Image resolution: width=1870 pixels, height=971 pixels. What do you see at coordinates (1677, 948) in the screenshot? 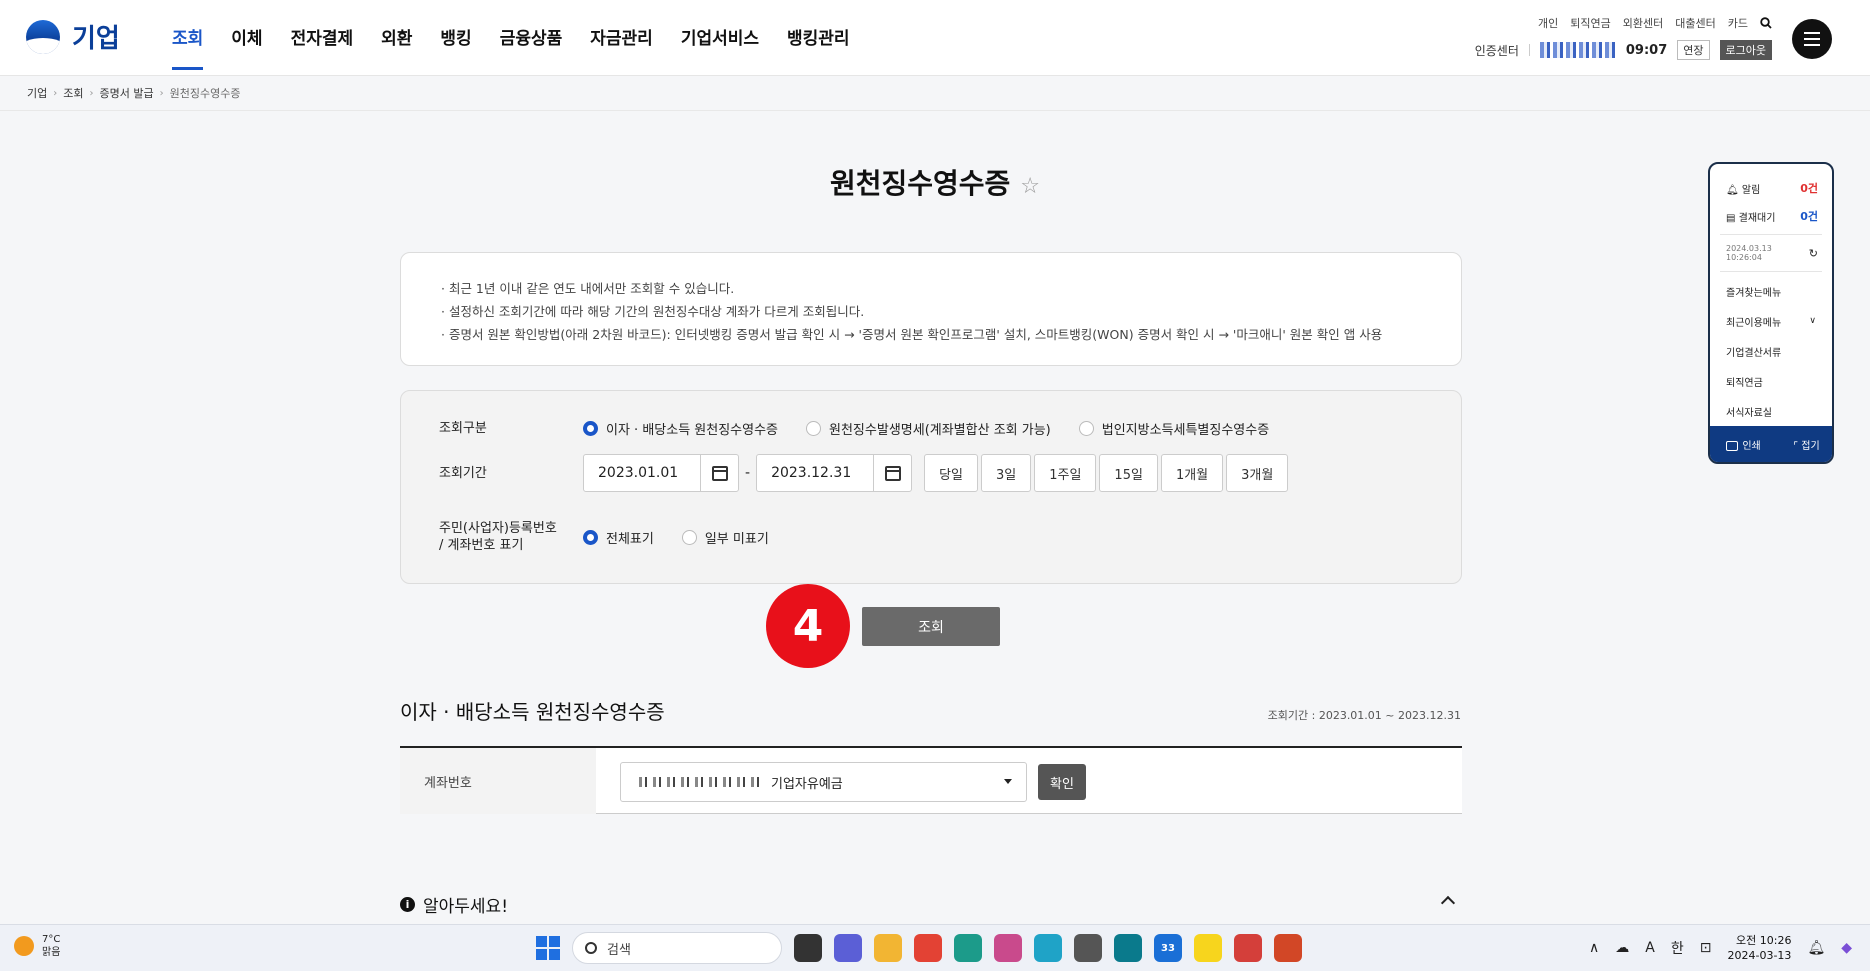
I see `ime-indicator: 한` at bounding box center [1677, 948].